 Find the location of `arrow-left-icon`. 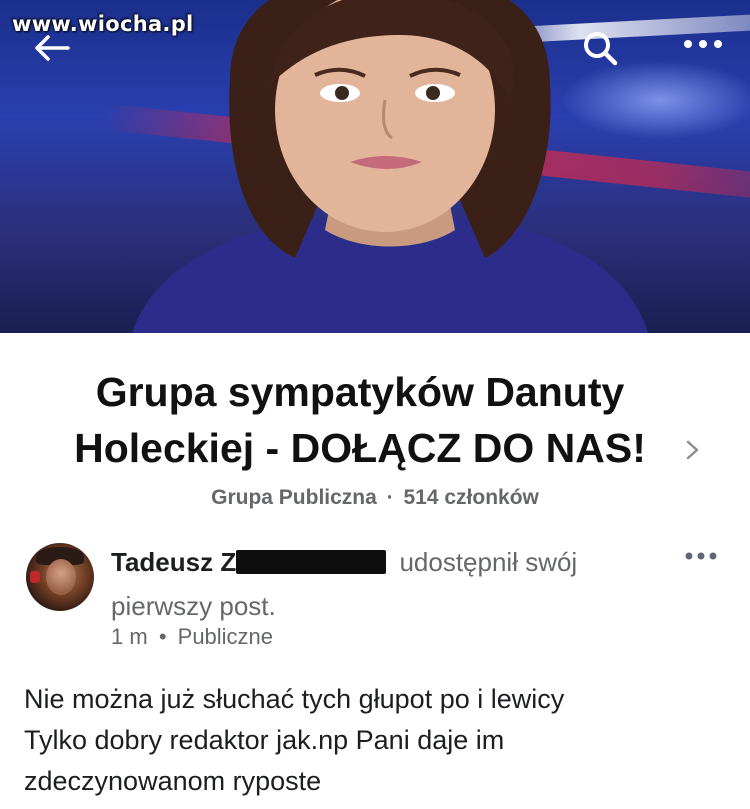

arrow-left-icon is located at coordinates (52, 48).